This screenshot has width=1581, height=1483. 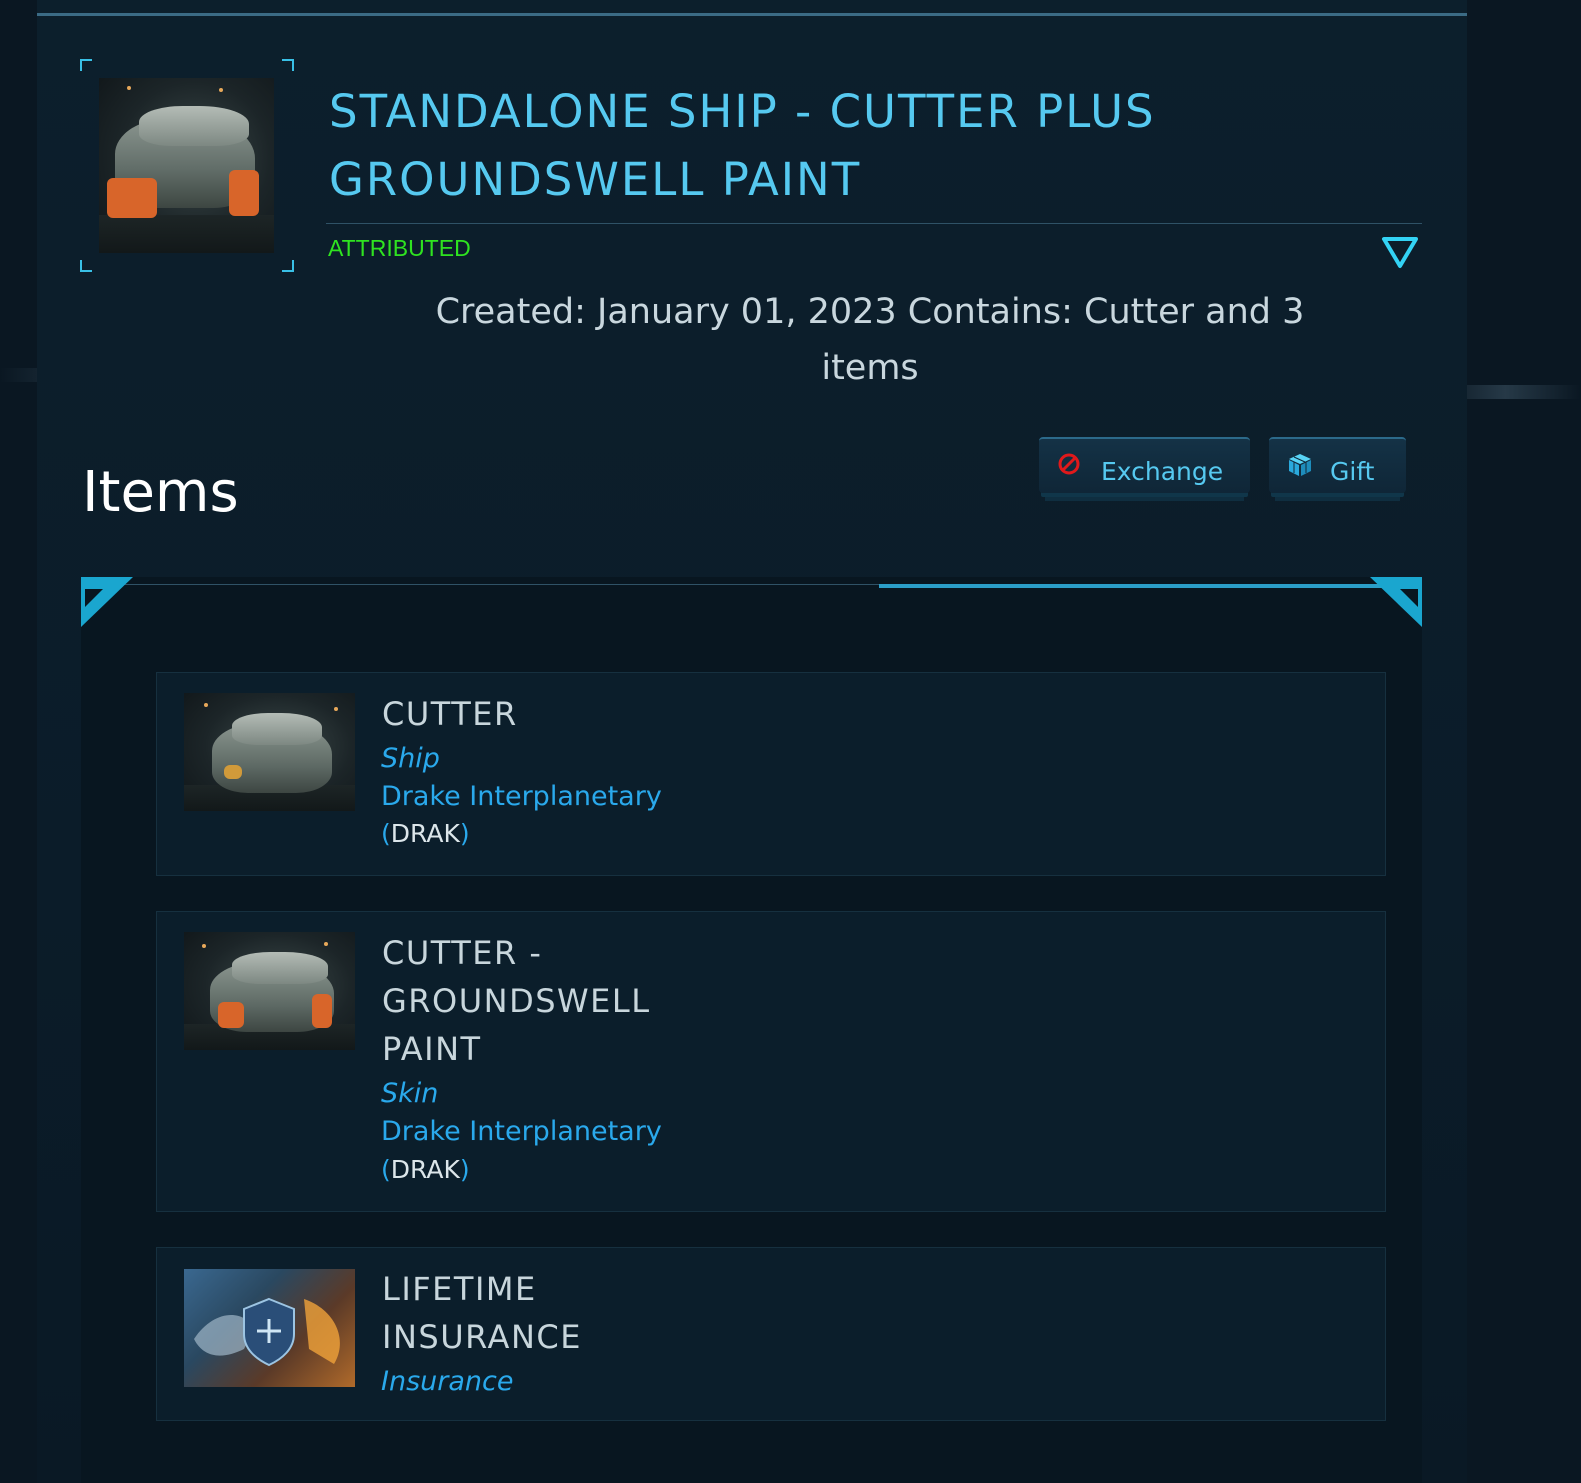 What do you see at coordinates (160, 492) in the screenshot?
I see `items-heading: Items` at bounding box center [160, 492].